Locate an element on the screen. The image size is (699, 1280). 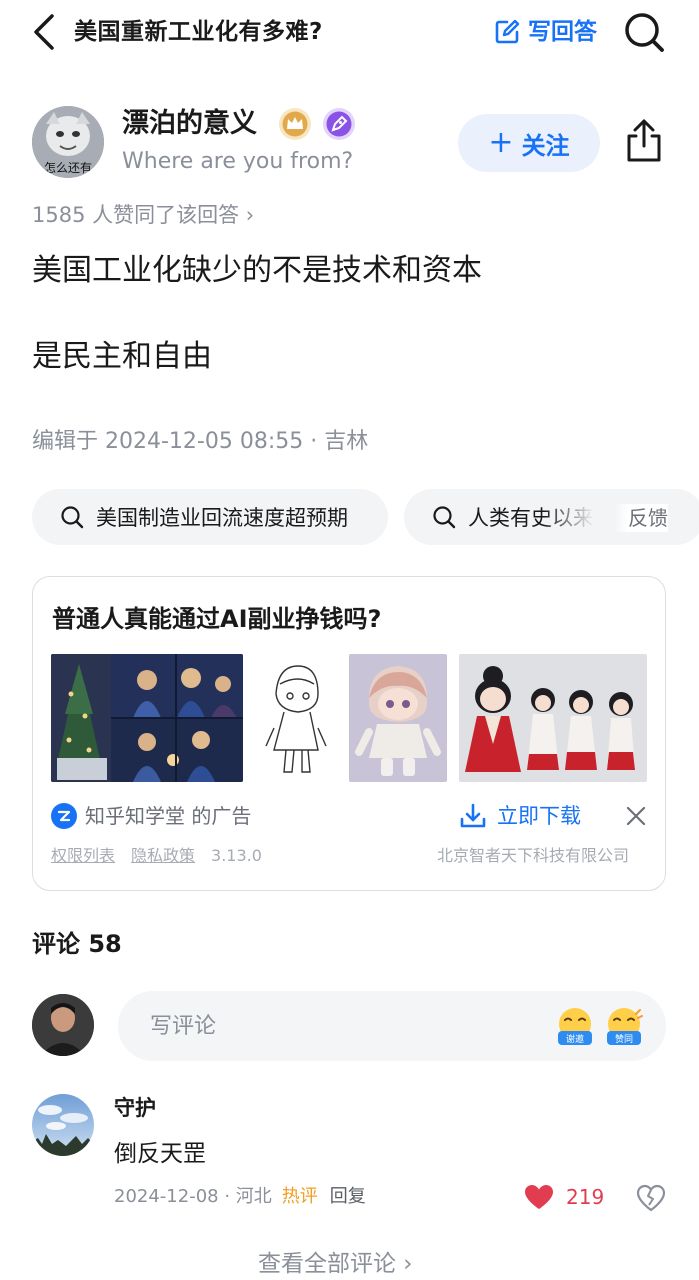
feedback-button: 反馈 is located at coordinates (641, 518).